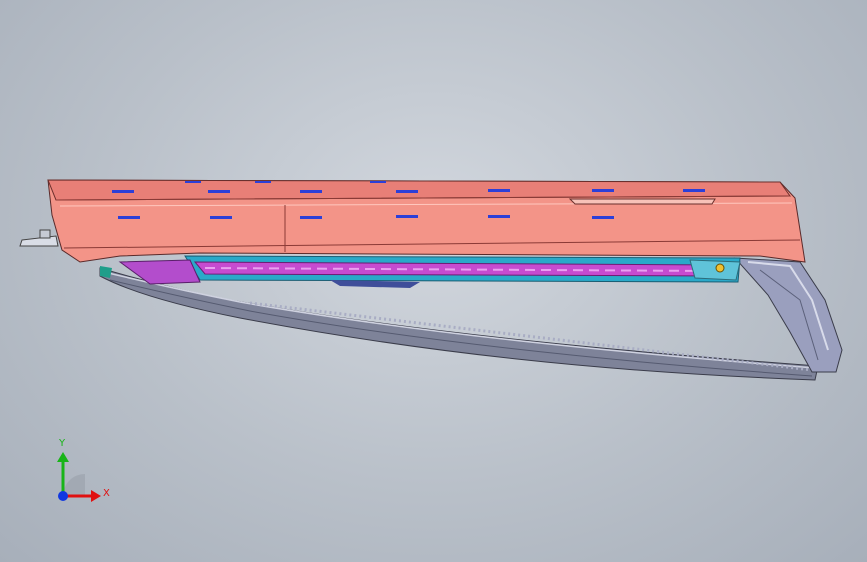 Image resolution: width=867 pixels, height=562 pixels. Describe the element at coordinates (788, 315) in the screenshot. I see `hinge-bracket` at that location.